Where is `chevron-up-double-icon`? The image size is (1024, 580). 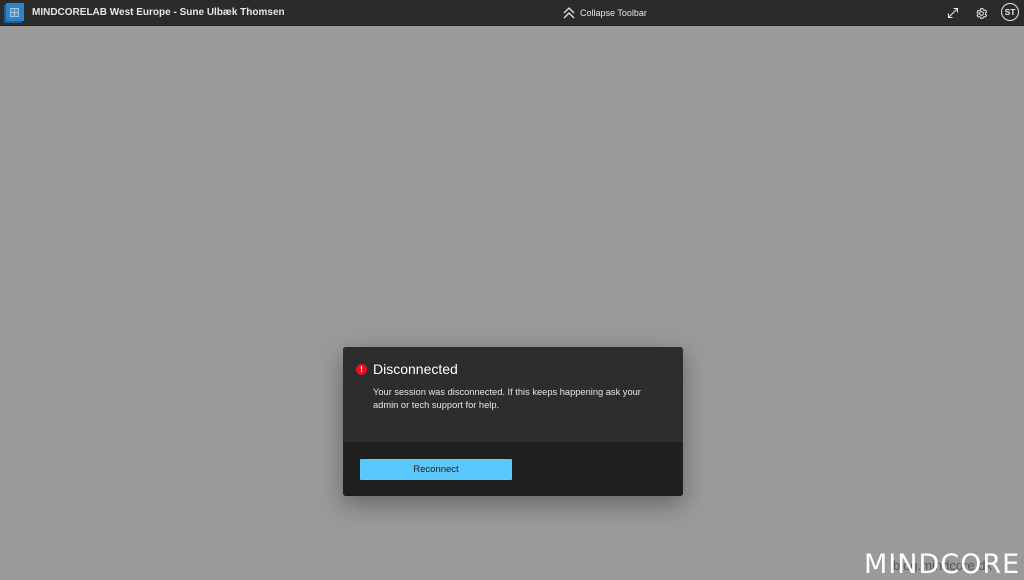
chevron-up-double-icon is located at coordinates (569, 13).